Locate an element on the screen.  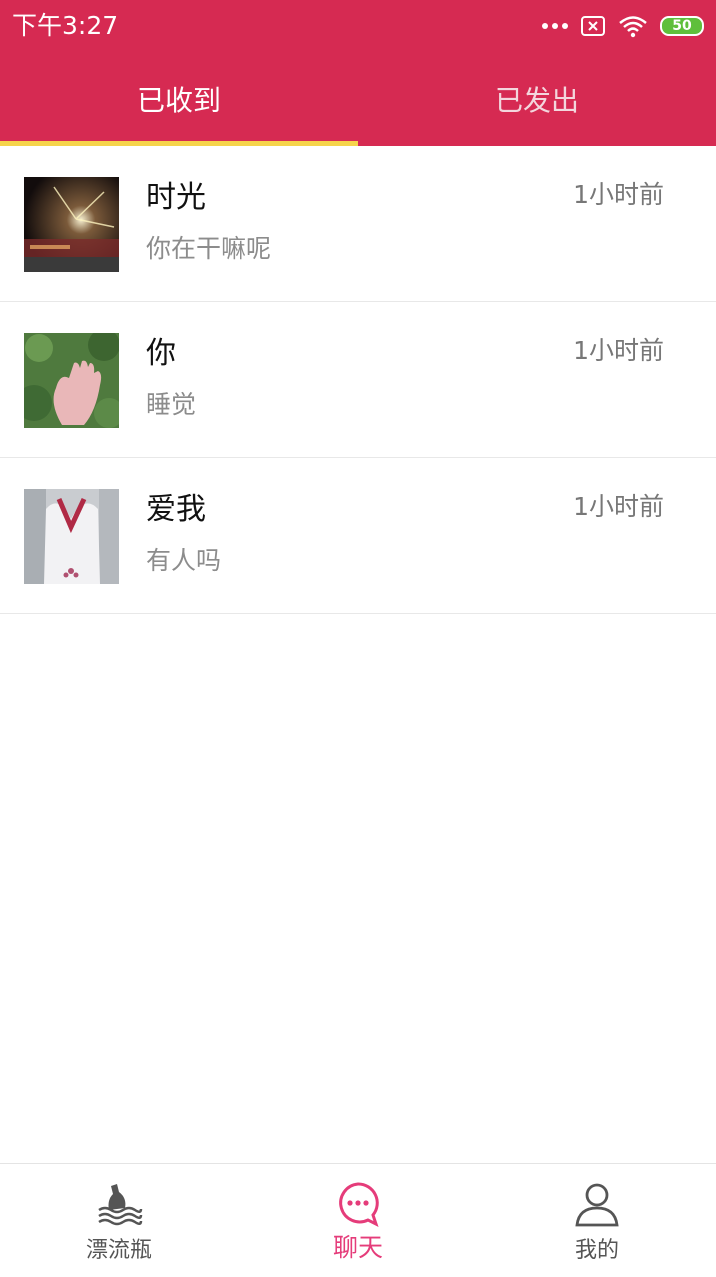
user-icon is located at coordinates (597, 1205).